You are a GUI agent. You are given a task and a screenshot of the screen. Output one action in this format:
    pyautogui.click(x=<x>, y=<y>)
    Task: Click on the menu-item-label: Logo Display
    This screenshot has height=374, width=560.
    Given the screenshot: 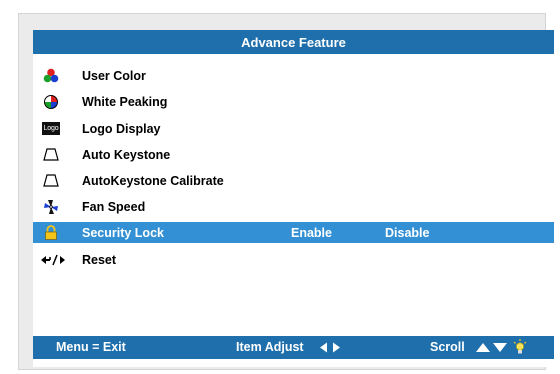 What is the action you would take?
    pyautogui.click(x=121, y=128)
    